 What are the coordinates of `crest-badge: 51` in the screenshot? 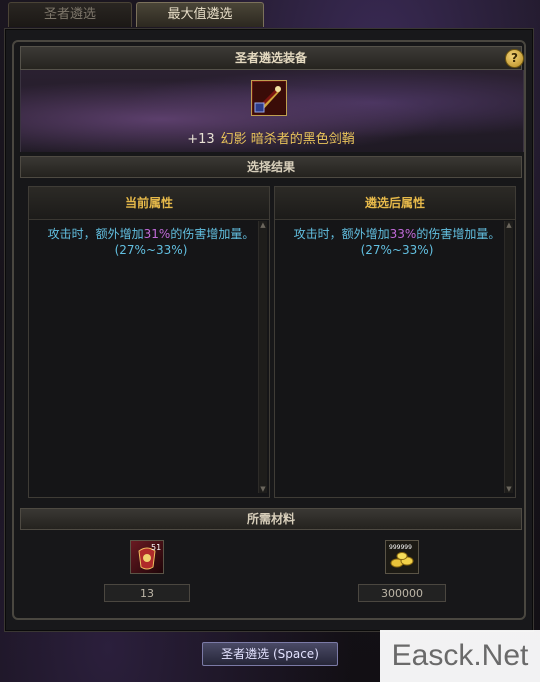 It's located at (156, 547).